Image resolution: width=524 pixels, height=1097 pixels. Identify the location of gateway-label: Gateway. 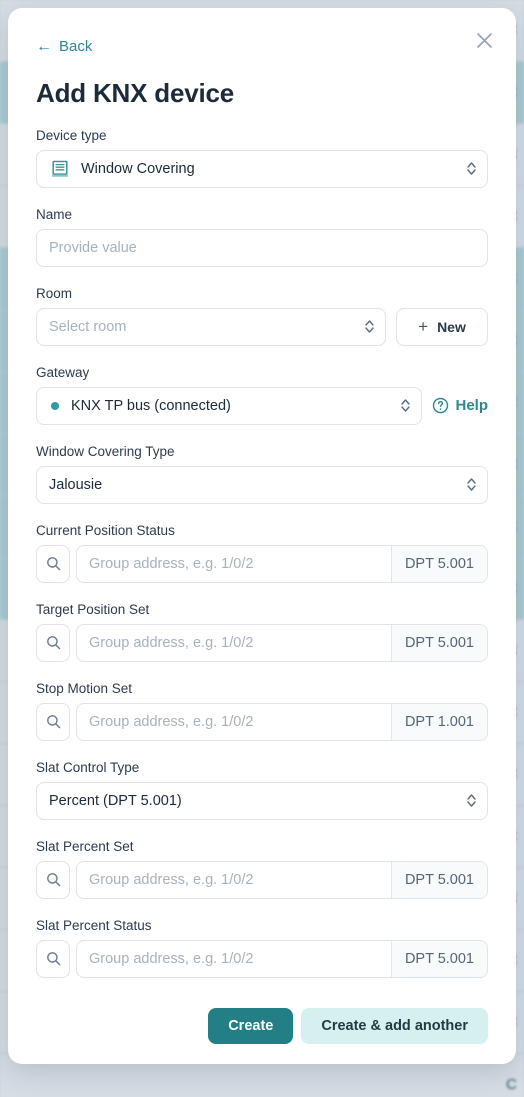
(63, 372).